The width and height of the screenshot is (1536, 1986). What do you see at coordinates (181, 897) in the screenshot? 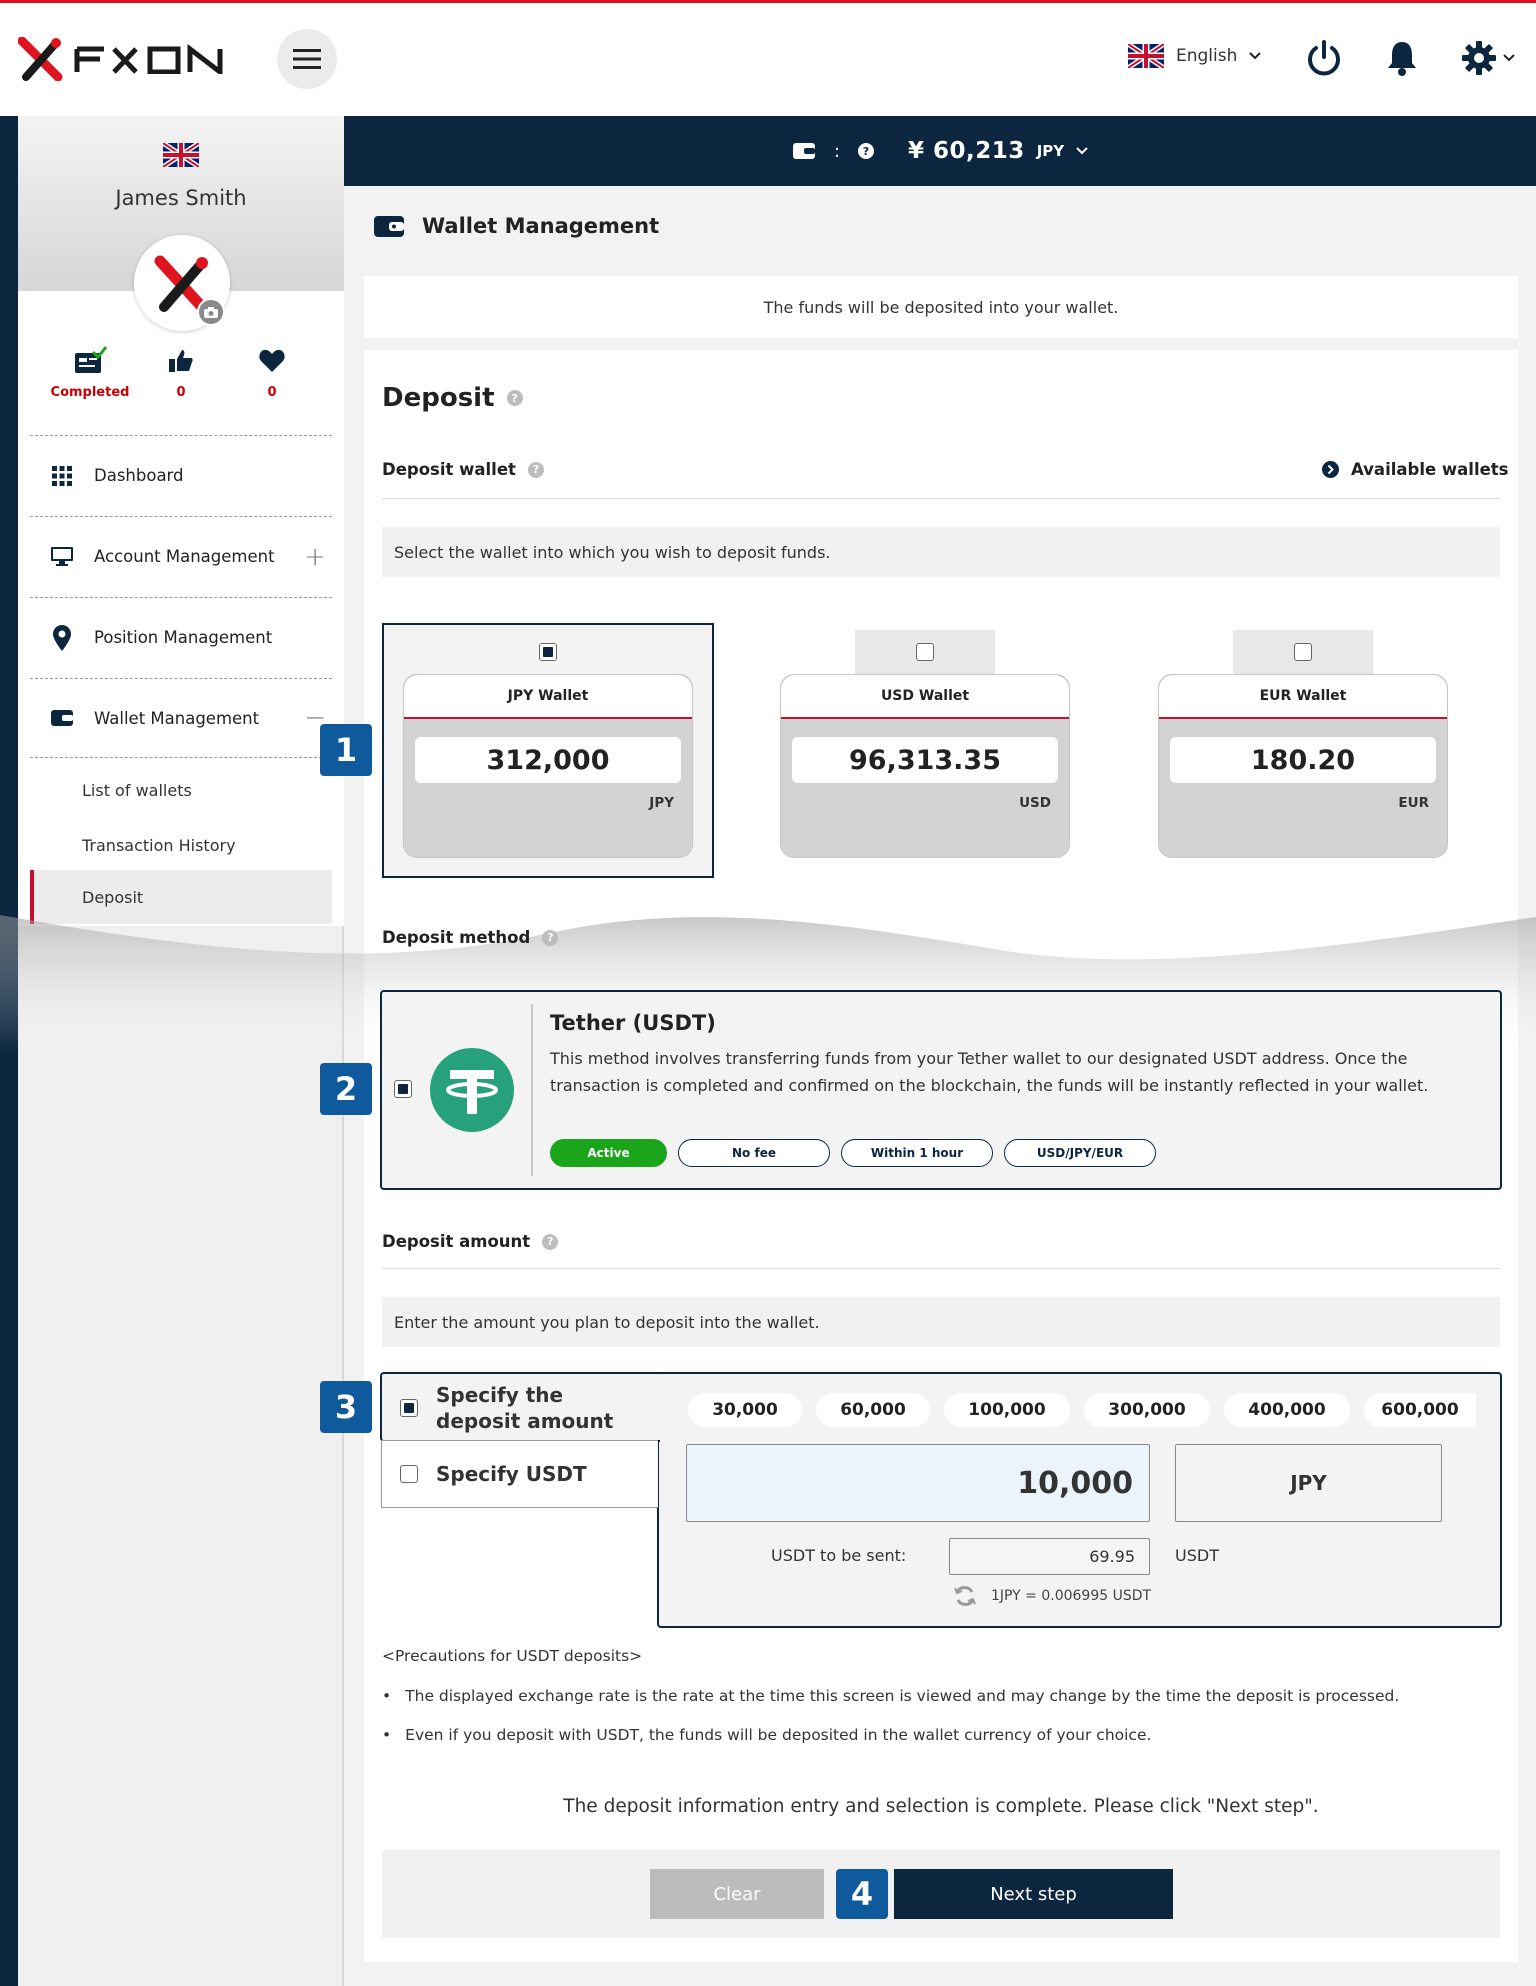
I see `sidebar-subitem-deposit: Deposit` at bounding box center [181, 897].